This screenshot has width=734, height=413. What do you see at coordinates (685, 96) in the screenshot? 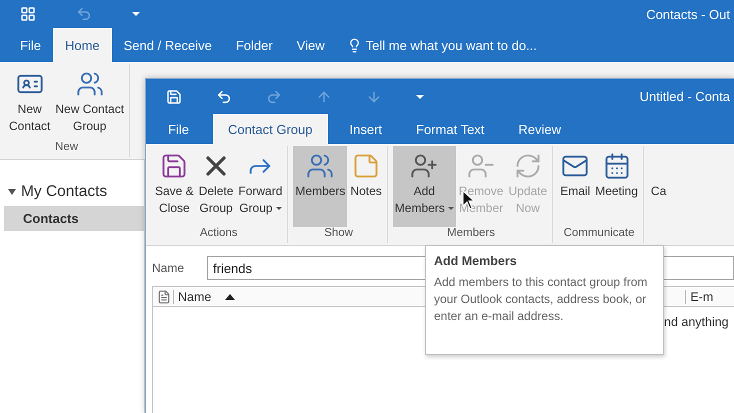
I see `window-title: Untitled - Conta` at bounding box center [685, 96].